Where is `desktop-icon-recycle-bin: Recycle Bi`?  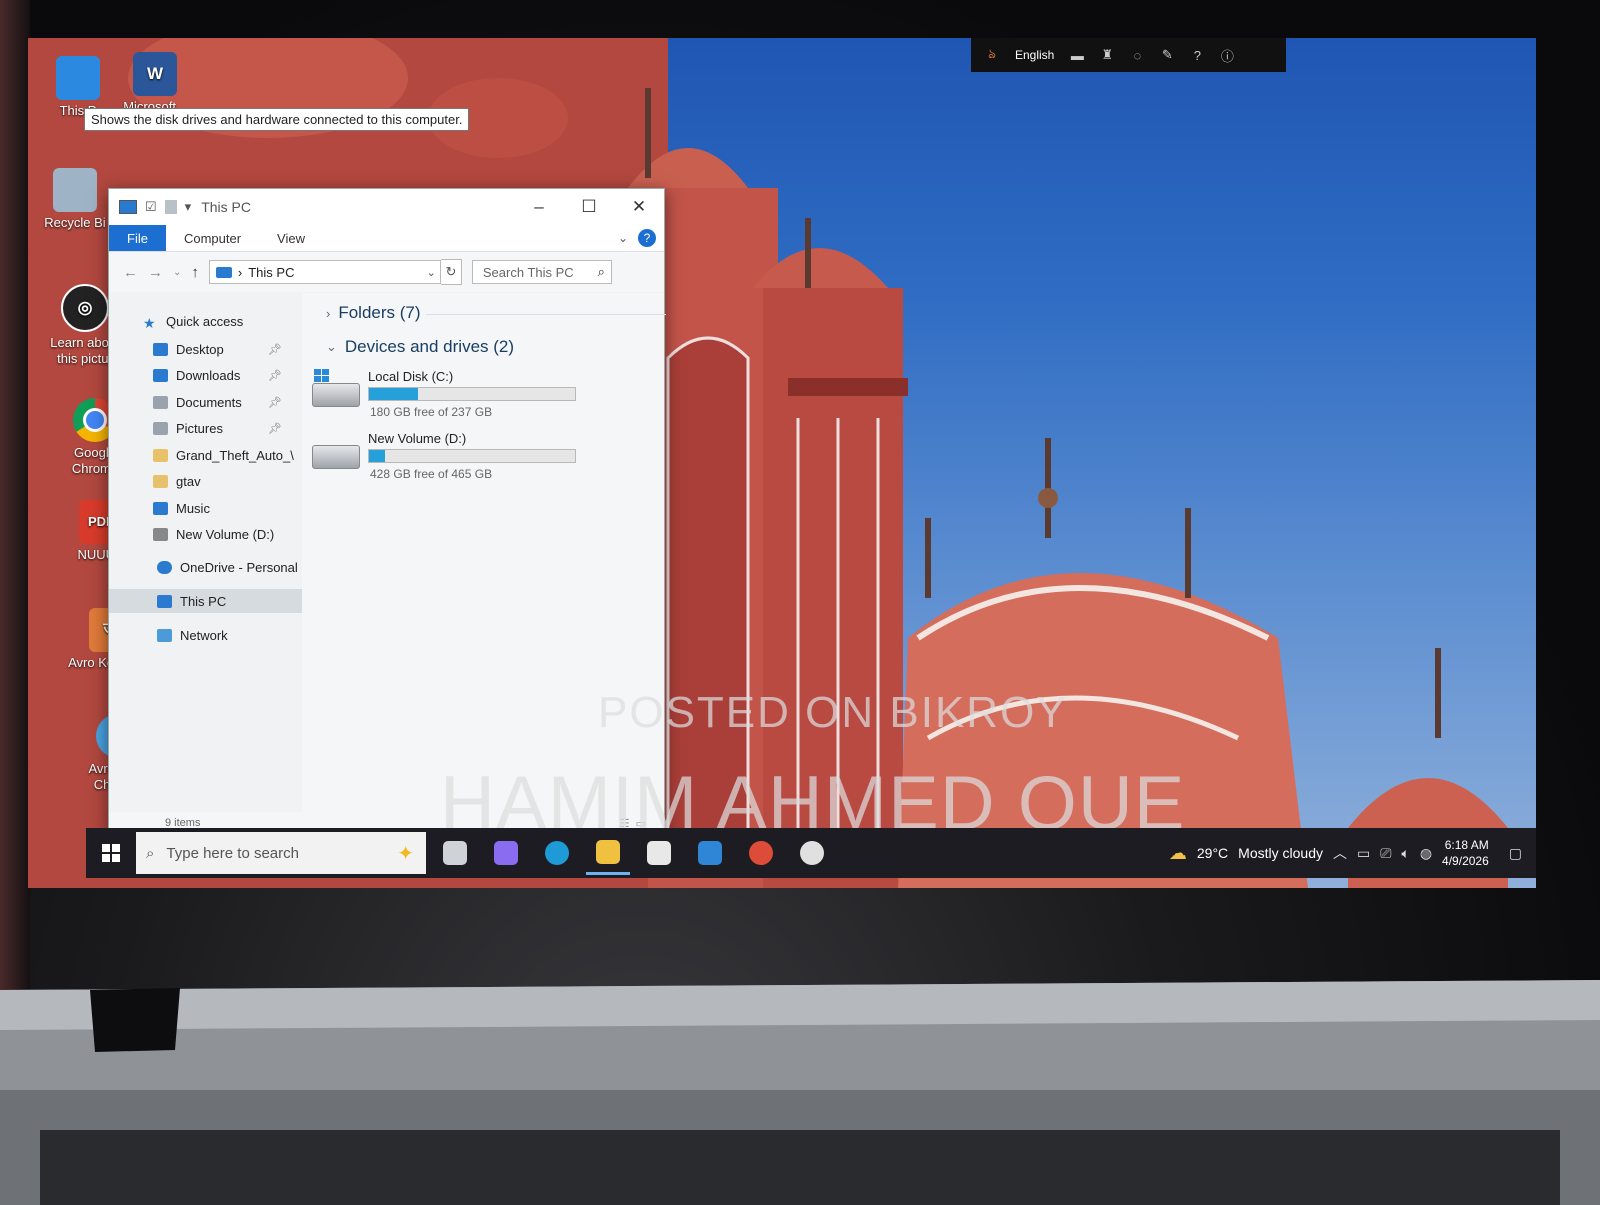 desktop-icon-recycle-bin: Recycle Bi is located at coordinates (75, 199).